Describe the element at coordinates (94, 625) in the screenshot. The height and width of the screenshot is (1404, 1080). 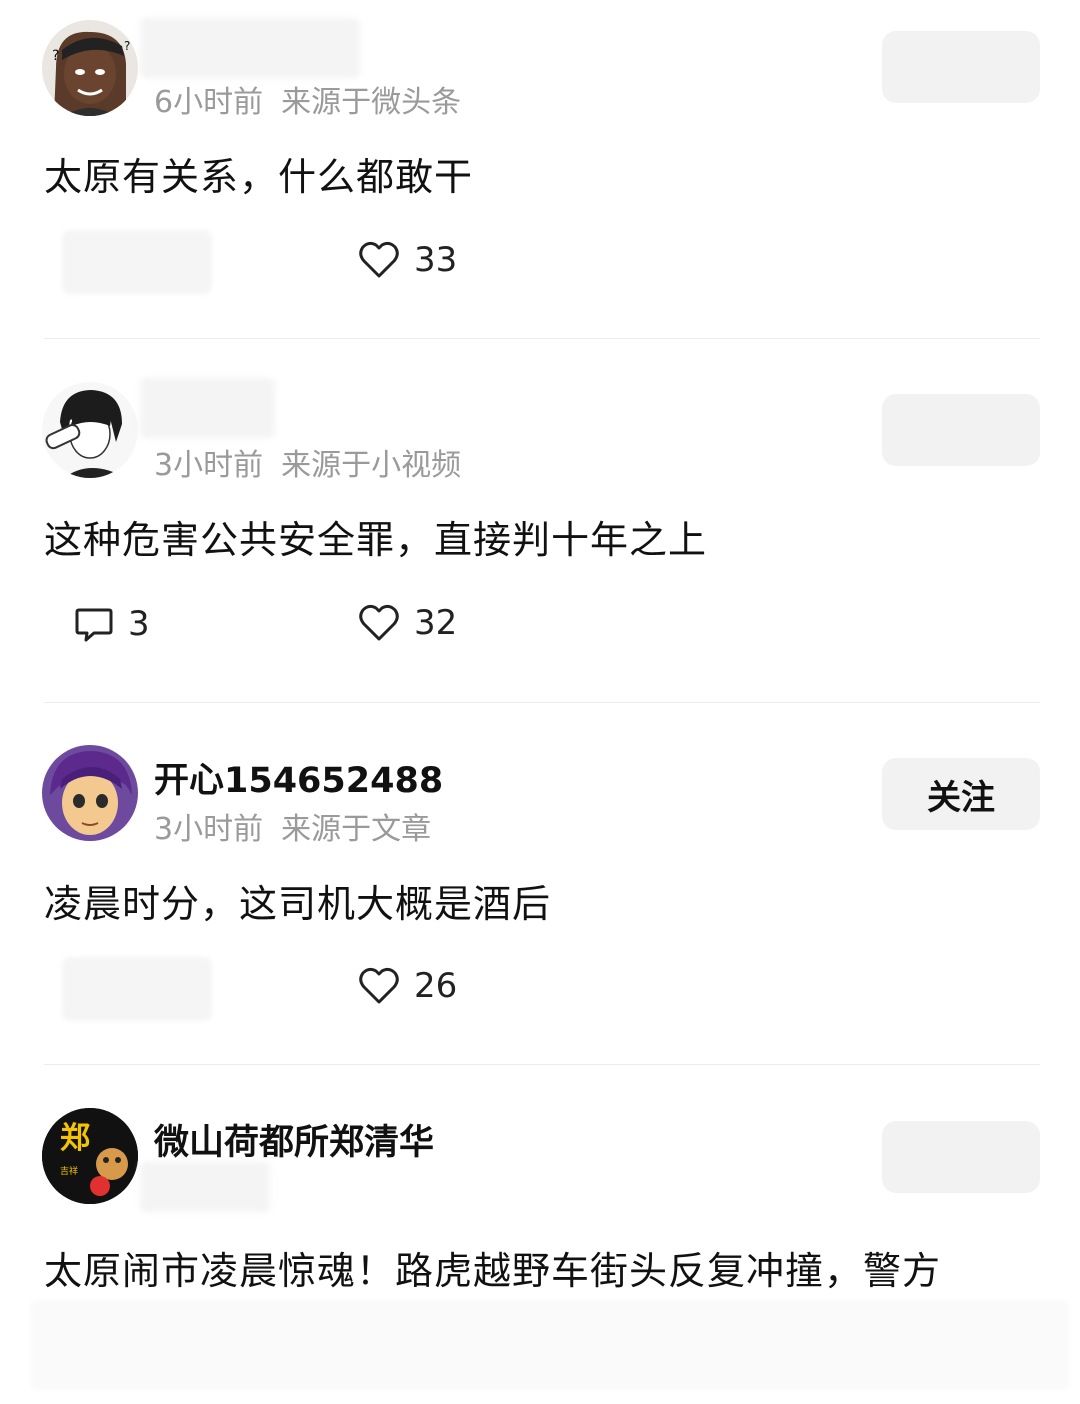
I see `comment-bubble-icon` at that location.